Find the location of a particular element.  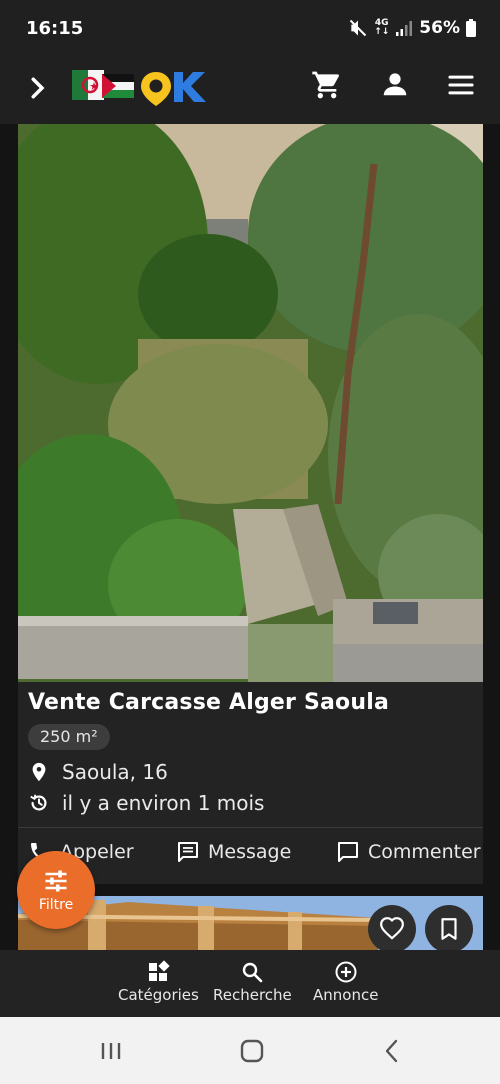

card-divider is located at coordinates (250, 827).